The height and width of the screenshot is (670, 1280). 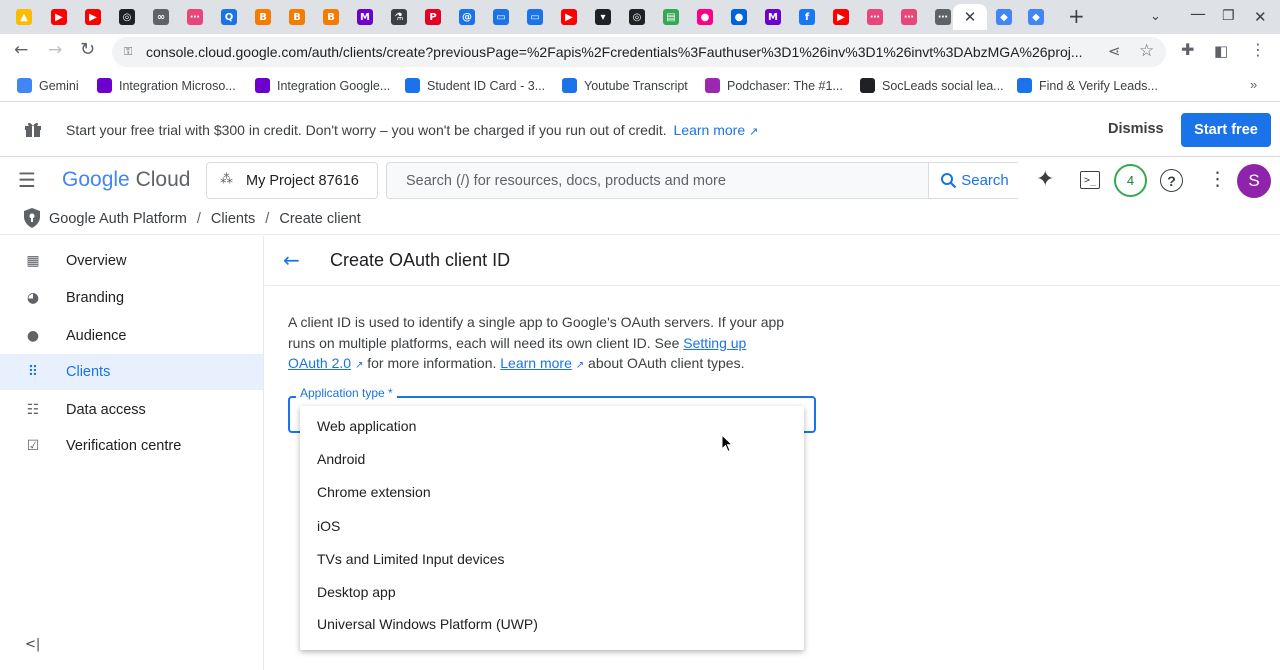 What do you see at coordinates (131, 446) in the screenshot?
I see `sidebar-item-verification-centre: ☑ Verification centre` at bounding box center [131, 446].